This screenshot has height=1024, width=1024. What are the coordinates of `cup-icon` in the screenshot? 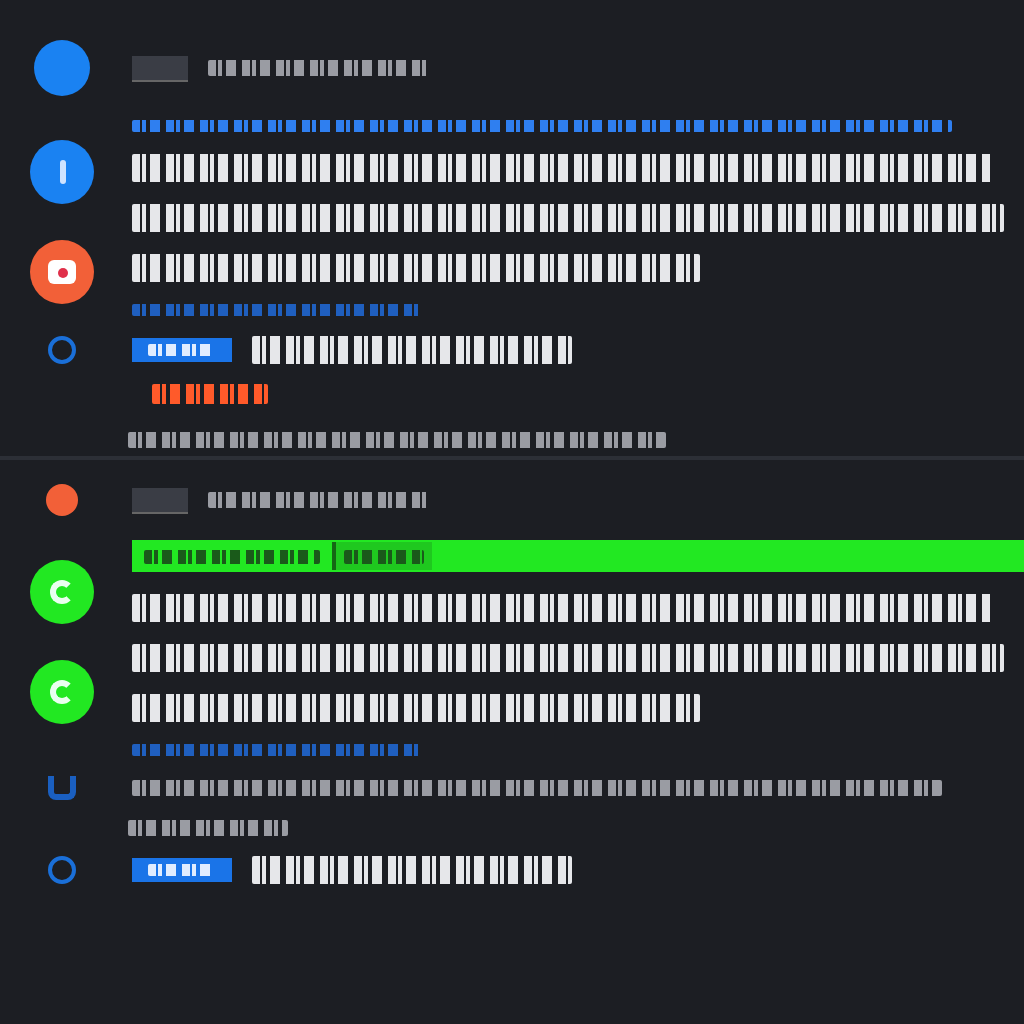 It's located at (62, 788).